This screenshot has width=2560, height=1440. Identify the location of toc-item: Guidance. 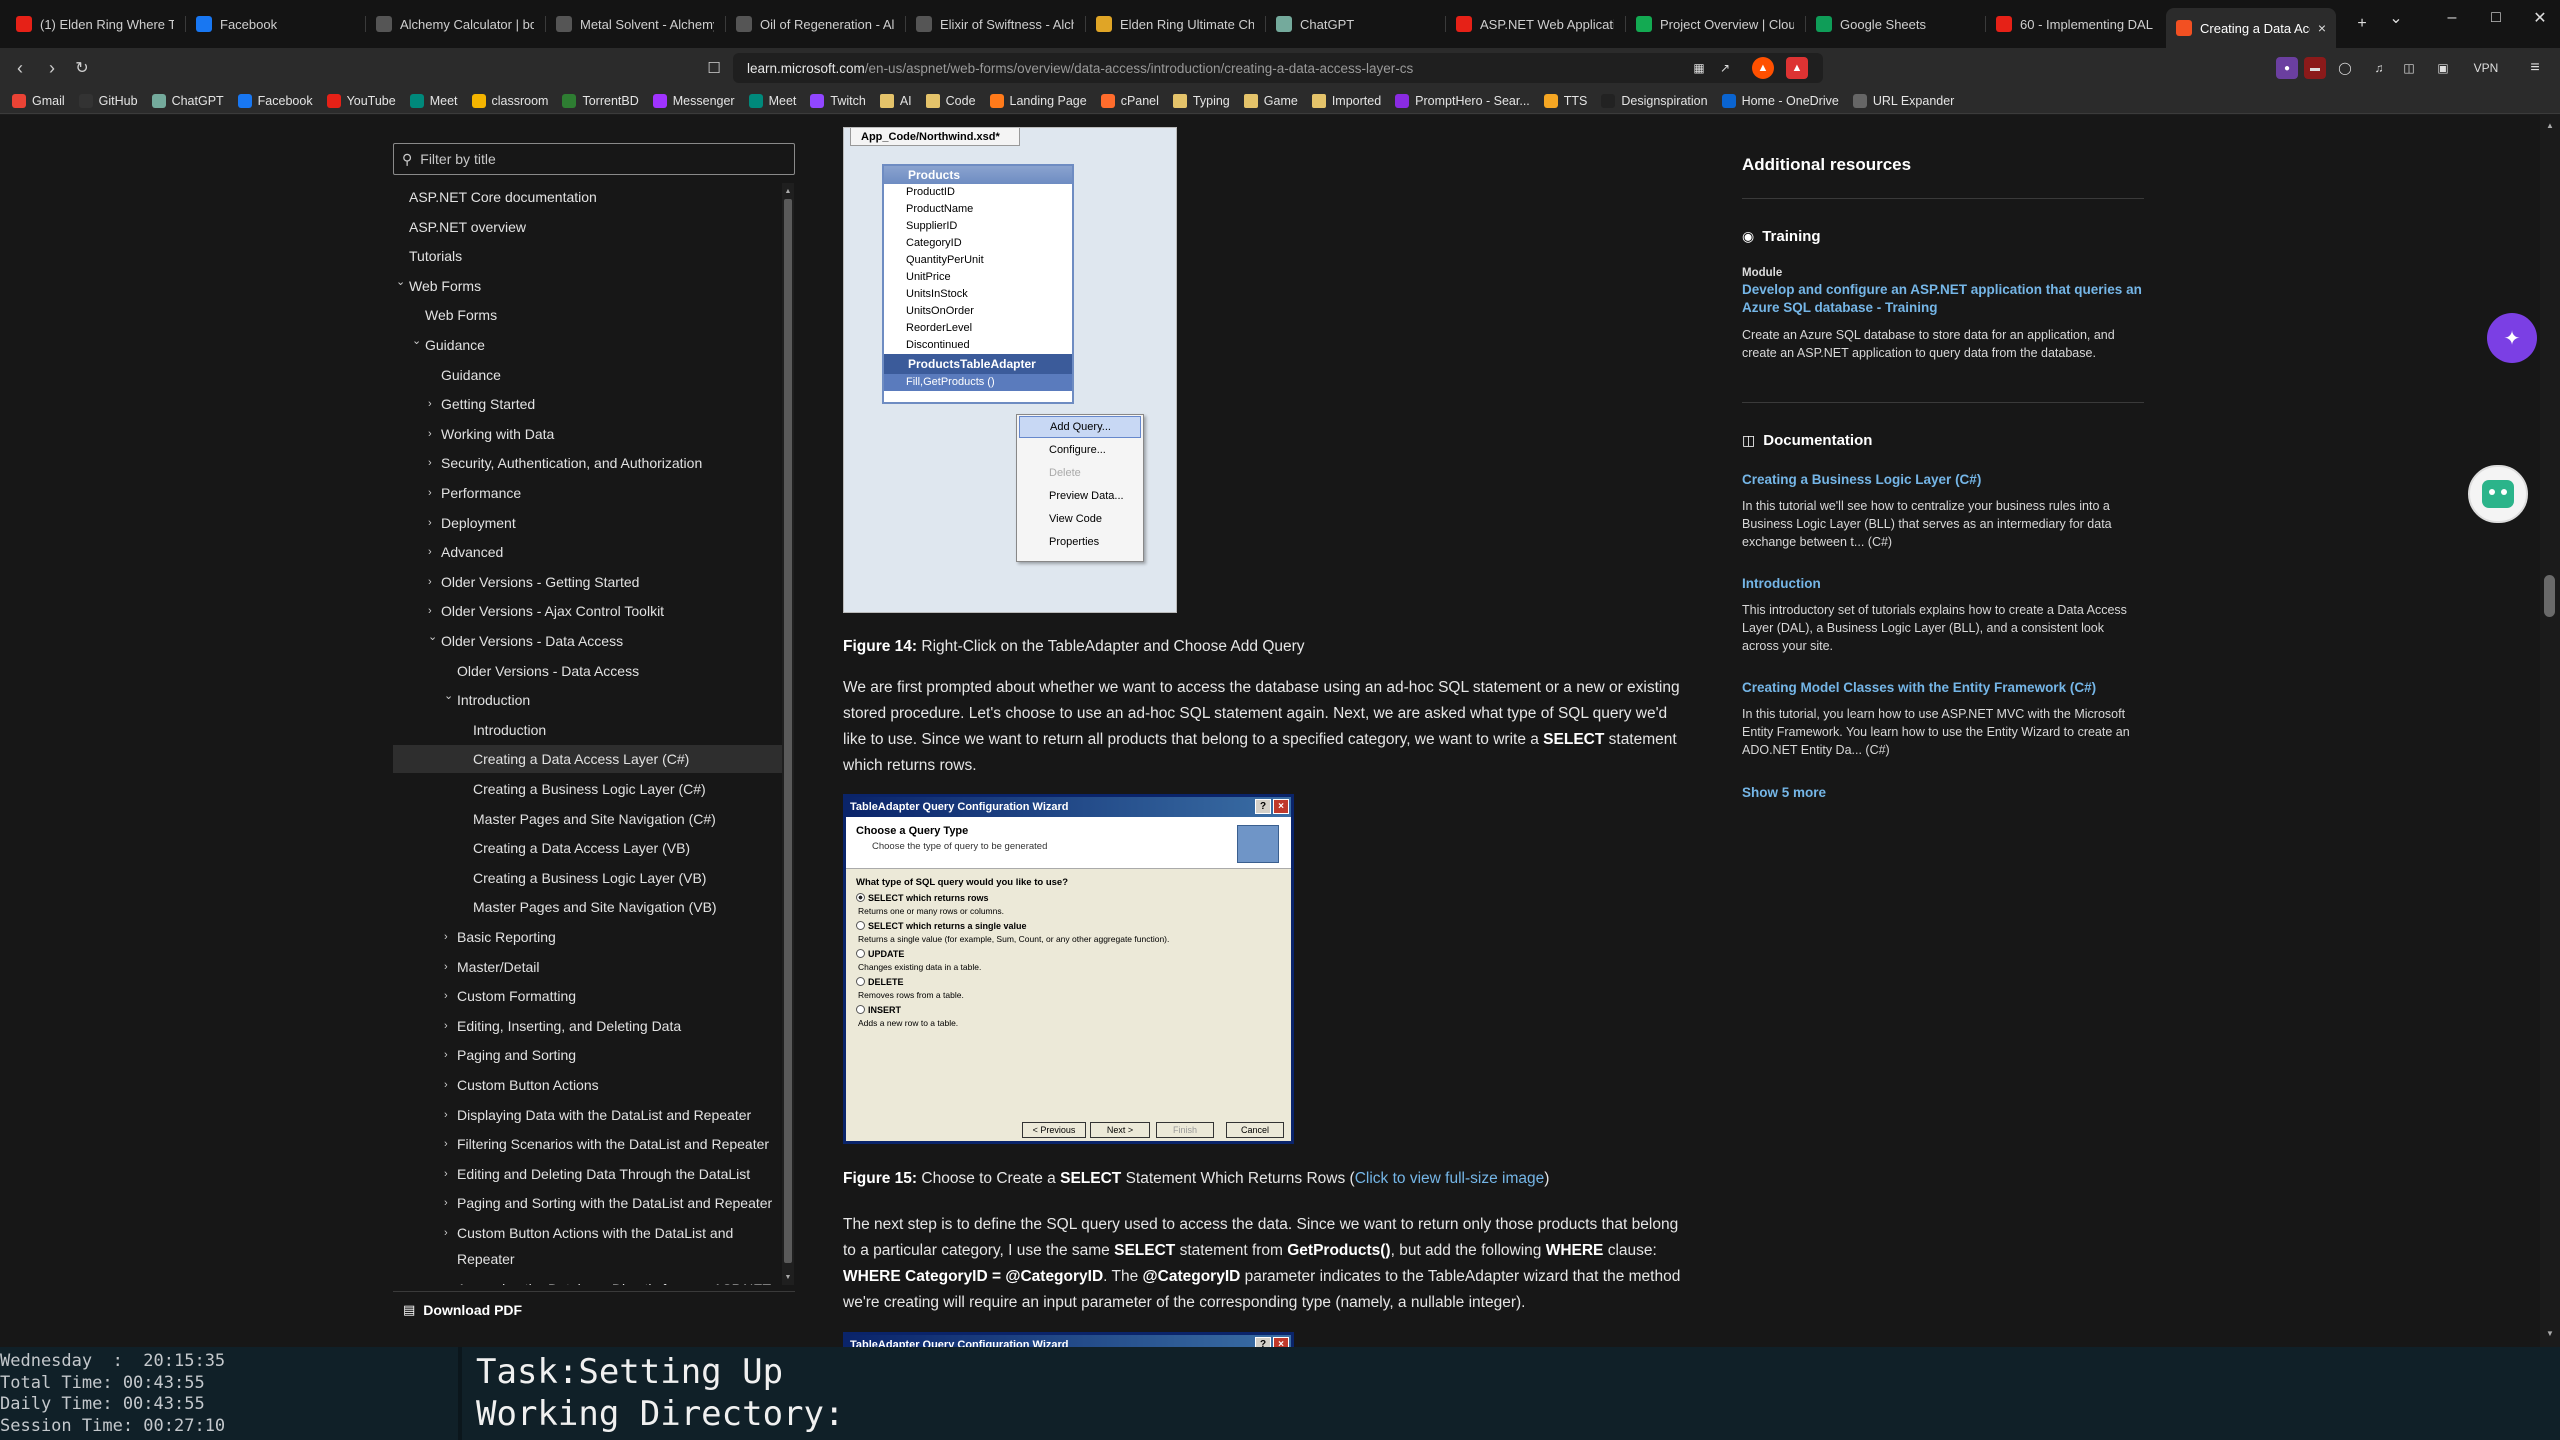
(588, 375).